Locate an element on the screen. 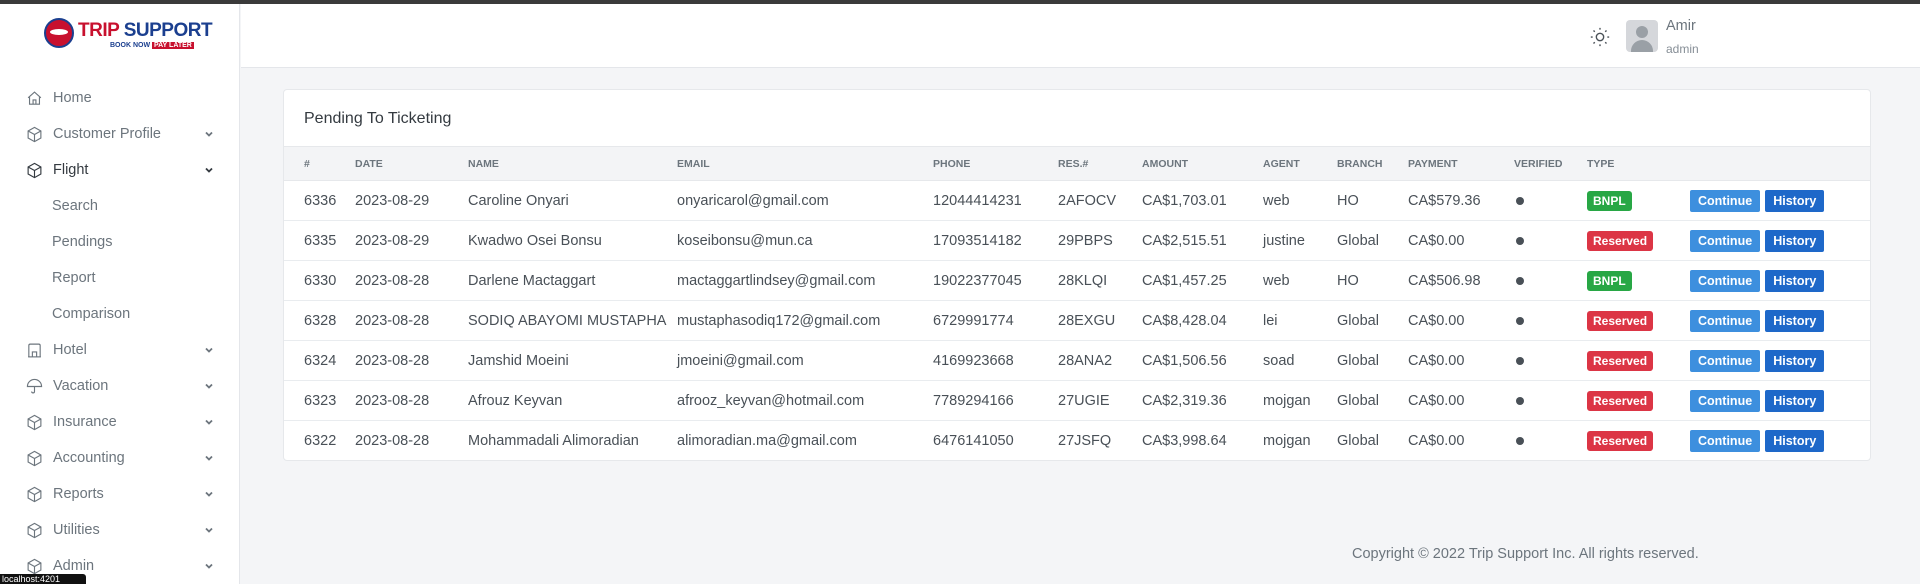  sidebar-item-label: Home is located at coordinates (72, 98).